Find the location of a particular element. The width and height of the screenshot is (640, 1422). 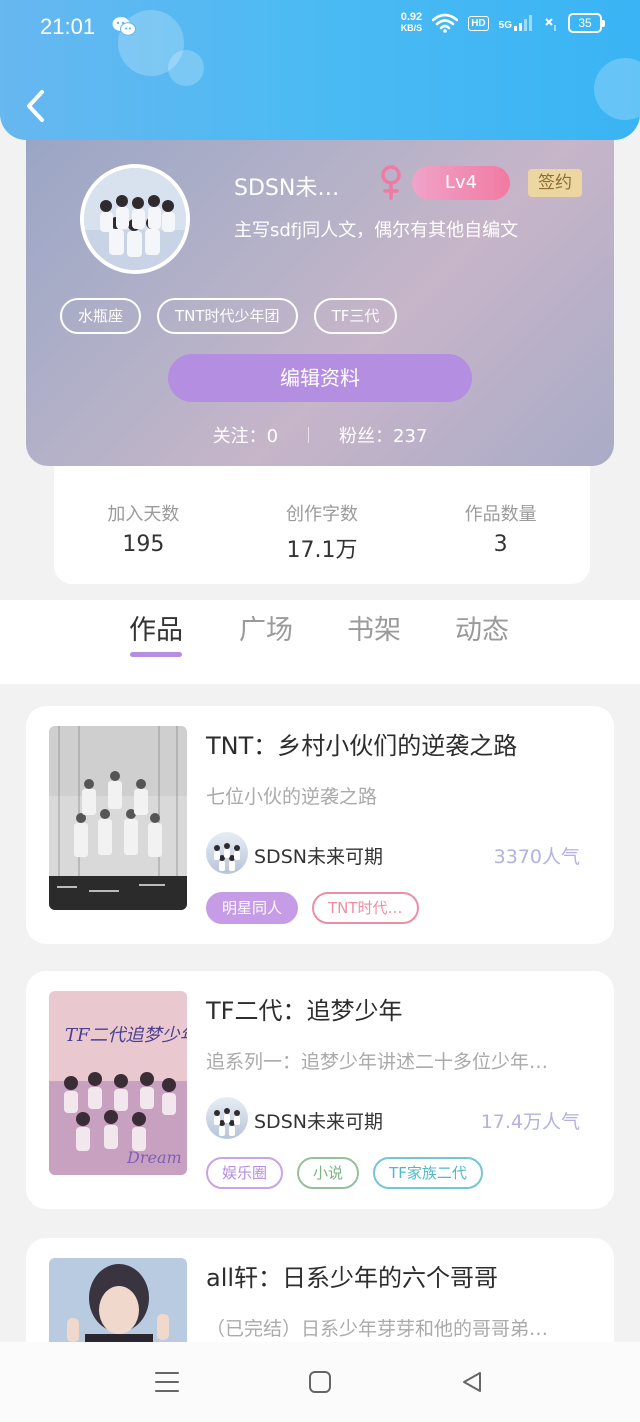

hd-badge: HD is located at coordinates (478, 23).